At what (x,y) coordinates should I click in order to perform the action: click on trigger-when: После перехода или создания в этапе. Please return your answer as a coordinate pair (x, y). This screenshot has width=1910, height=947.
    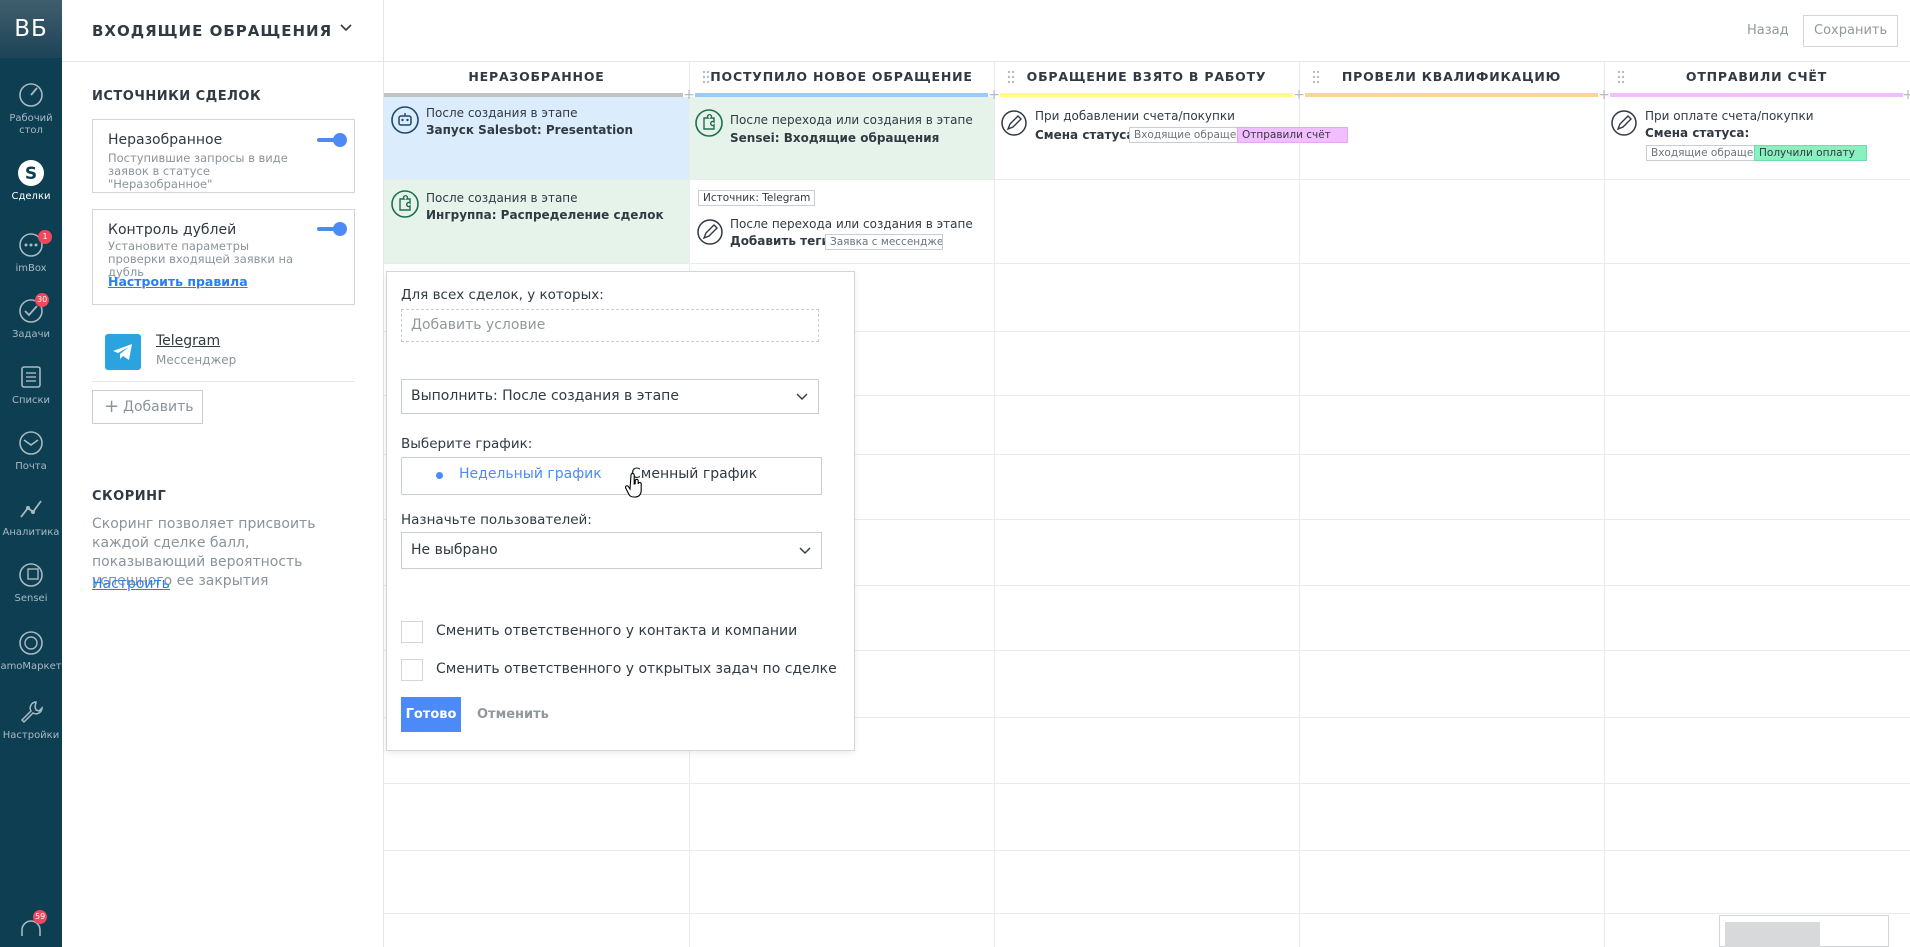
    Looking at the image, I should click on (851, 120).